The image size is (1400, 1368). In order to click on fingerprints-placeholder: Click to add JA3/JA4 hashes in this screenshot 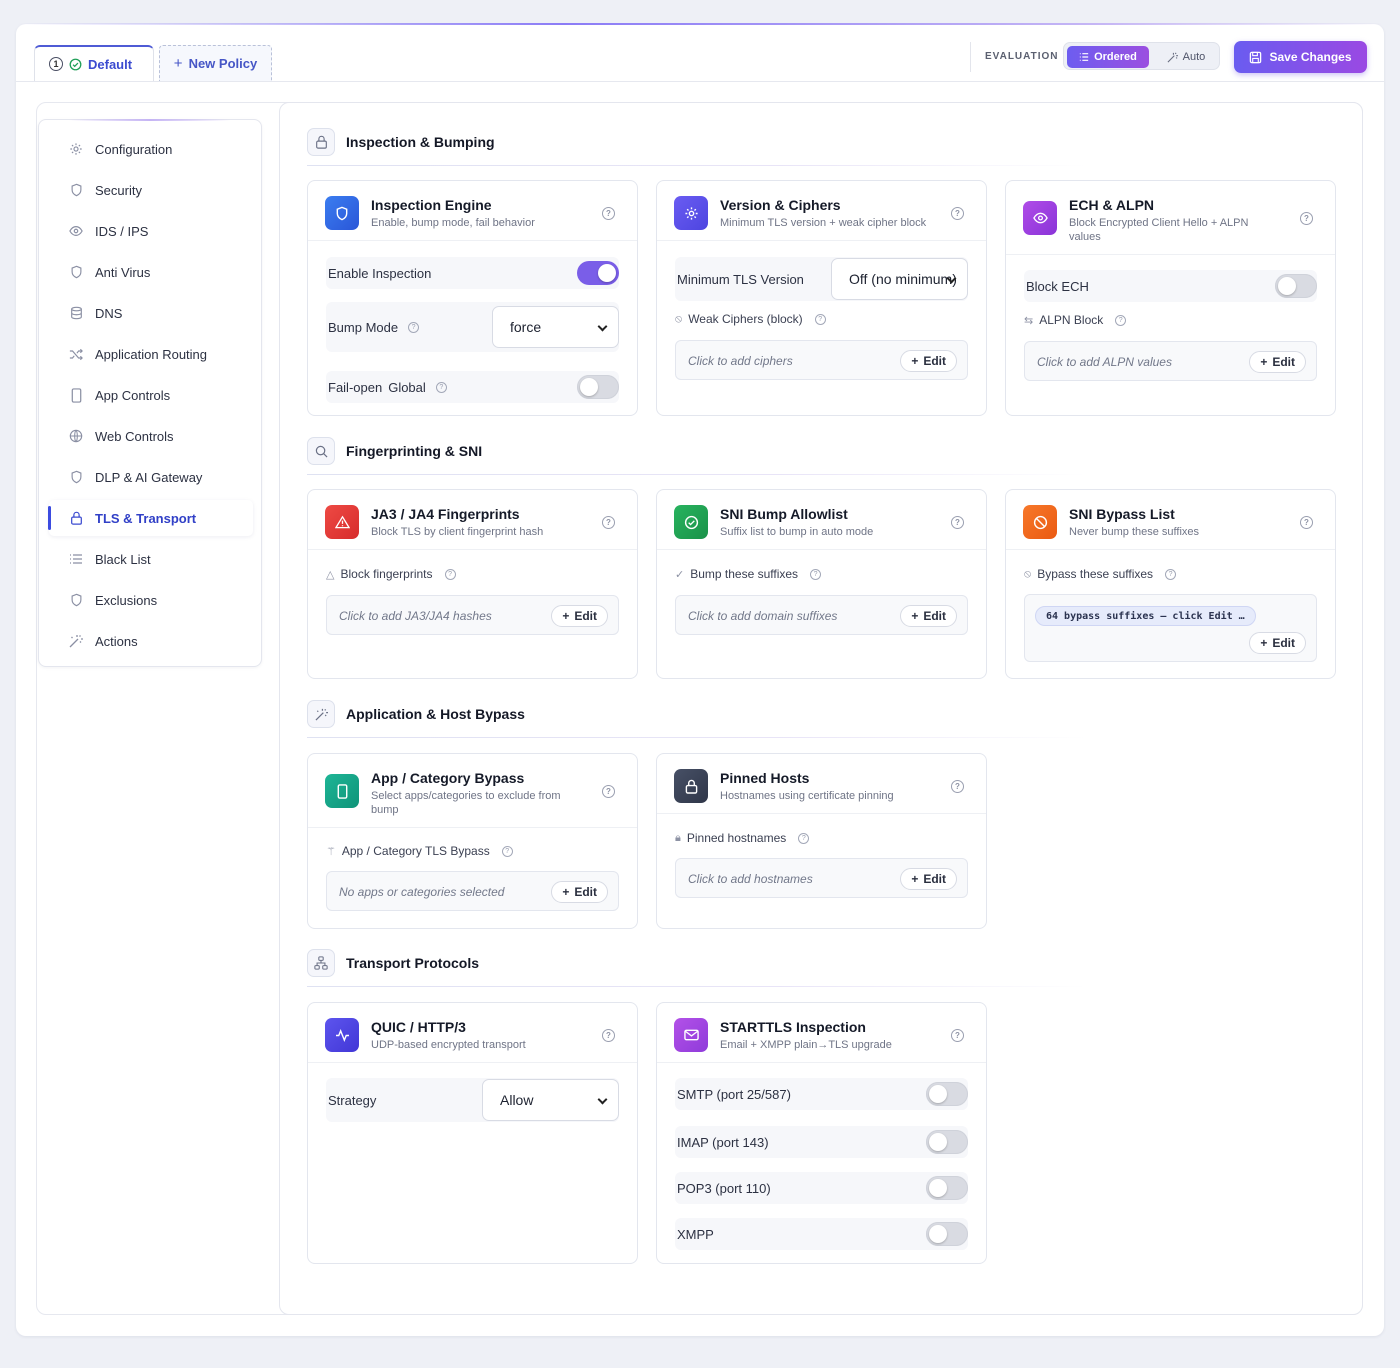, I will do `click(415, 616)`.